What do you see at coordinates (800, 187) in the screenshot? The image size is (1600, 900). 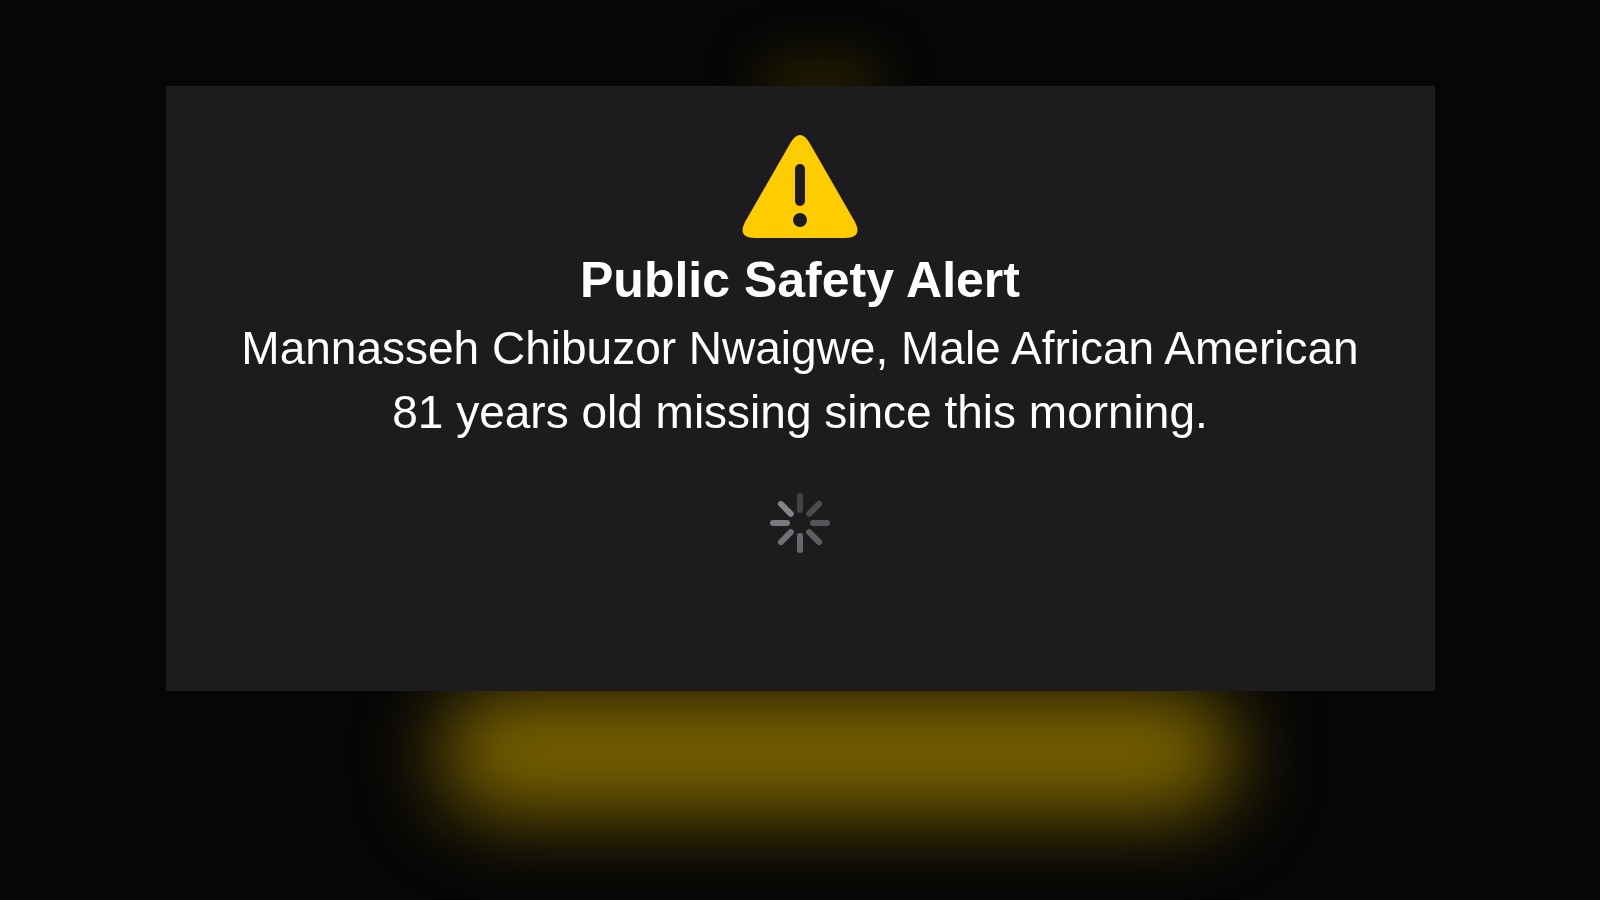 I see `warning-icon` at bounding box center [800, 187].